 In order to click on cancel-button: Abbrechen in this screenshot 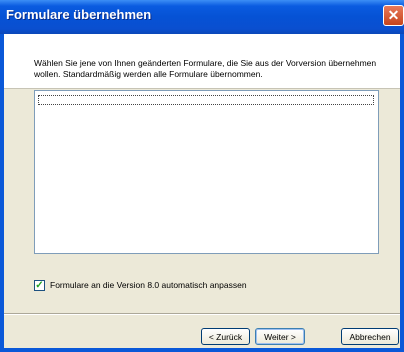, I will do `click(370, 336)`.